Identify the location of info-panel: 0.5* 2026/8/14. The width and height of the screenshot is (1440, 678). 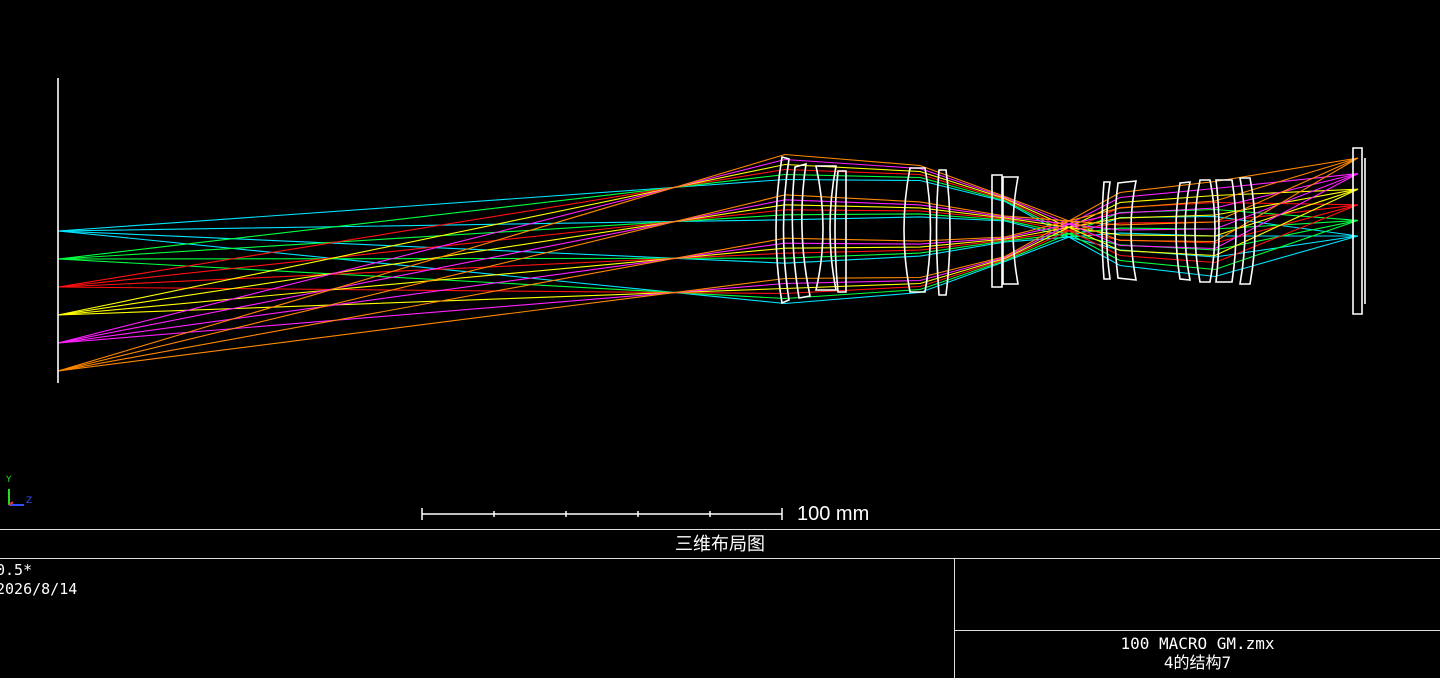
(38, 580).